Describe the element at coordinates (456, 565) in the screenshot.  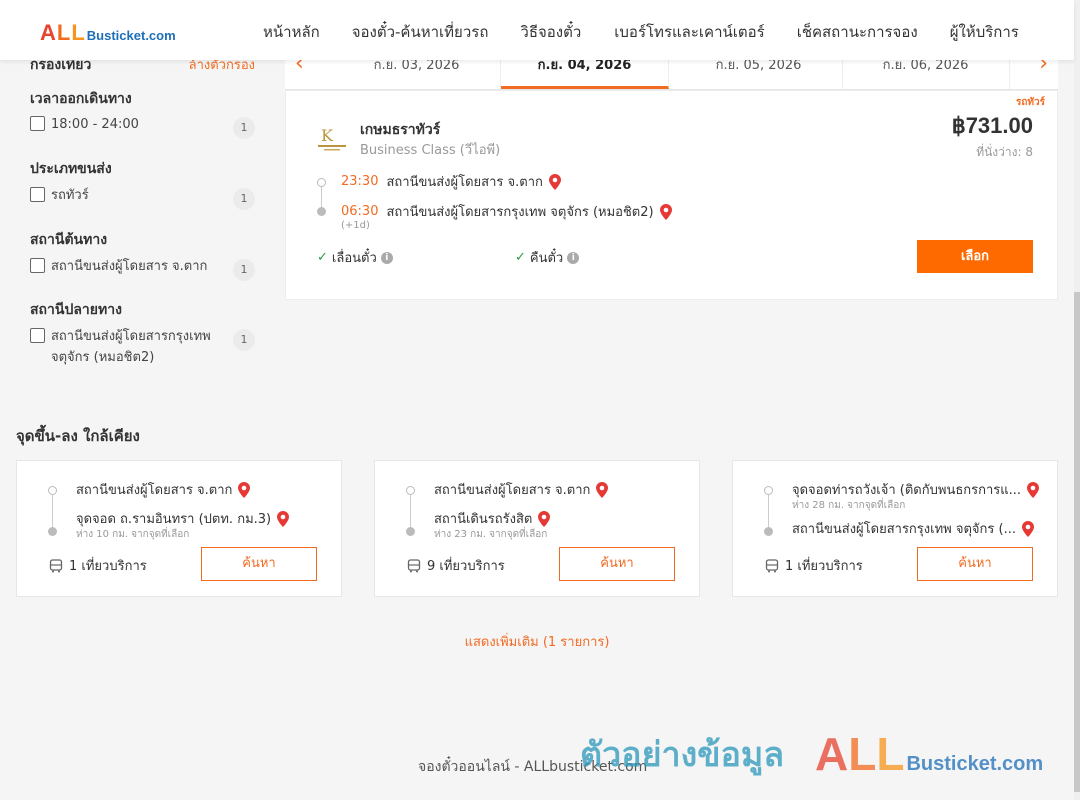
I see `trip-count: 9 เที่ยวบริการ` at that location.